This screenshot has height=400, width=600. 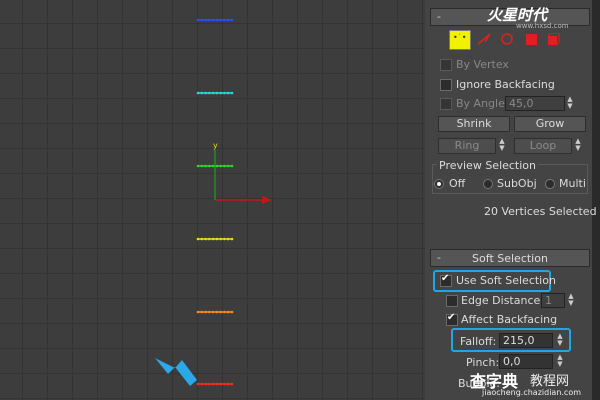 What do you see at coordinates (572, 183) in the screenshot?
I see `preview-multi-label: Multi` at bounding box center [572, 183].